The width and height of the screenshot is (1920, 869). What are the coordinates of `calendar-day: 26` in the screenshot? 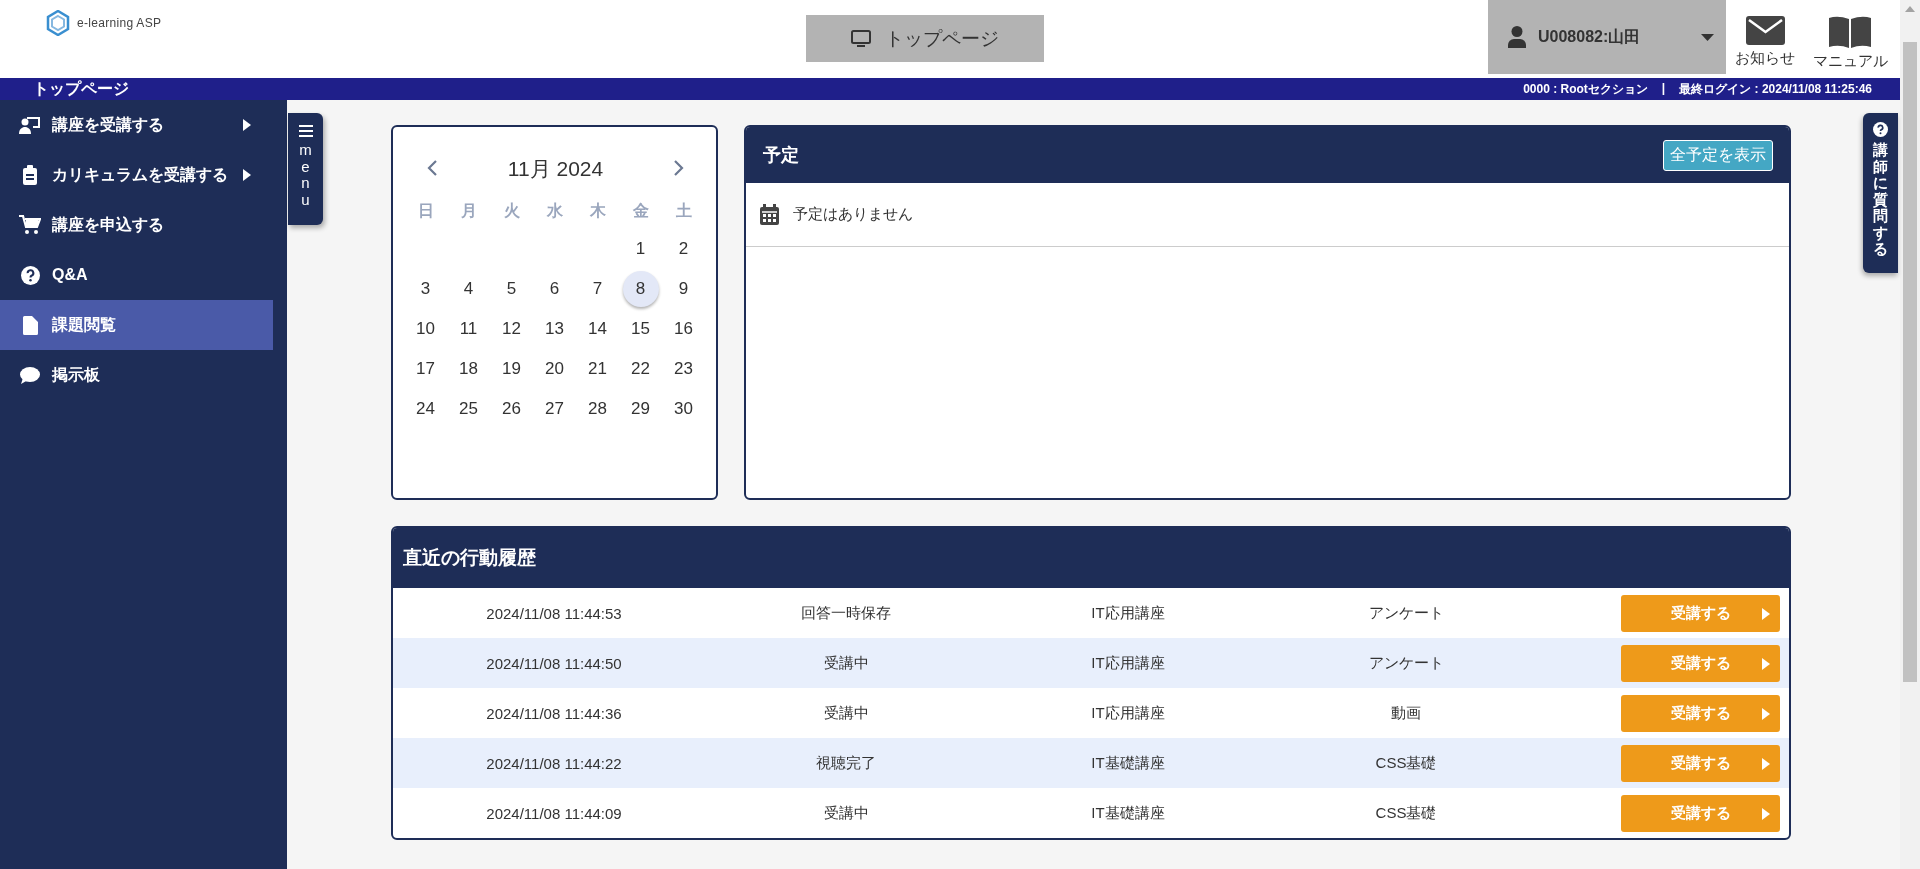 It's located at (511, 409).